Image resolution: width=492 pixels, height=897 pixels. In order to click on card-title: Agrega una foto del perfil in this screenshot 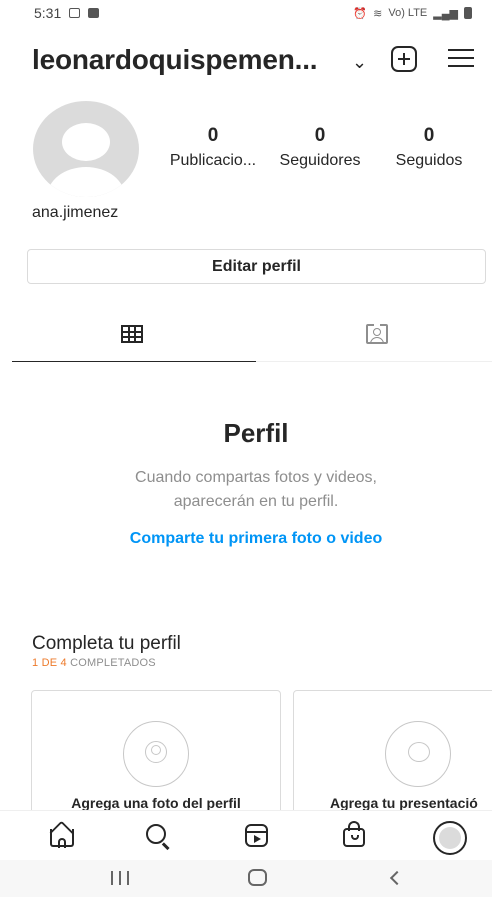, I will do `click(156, 803)`.